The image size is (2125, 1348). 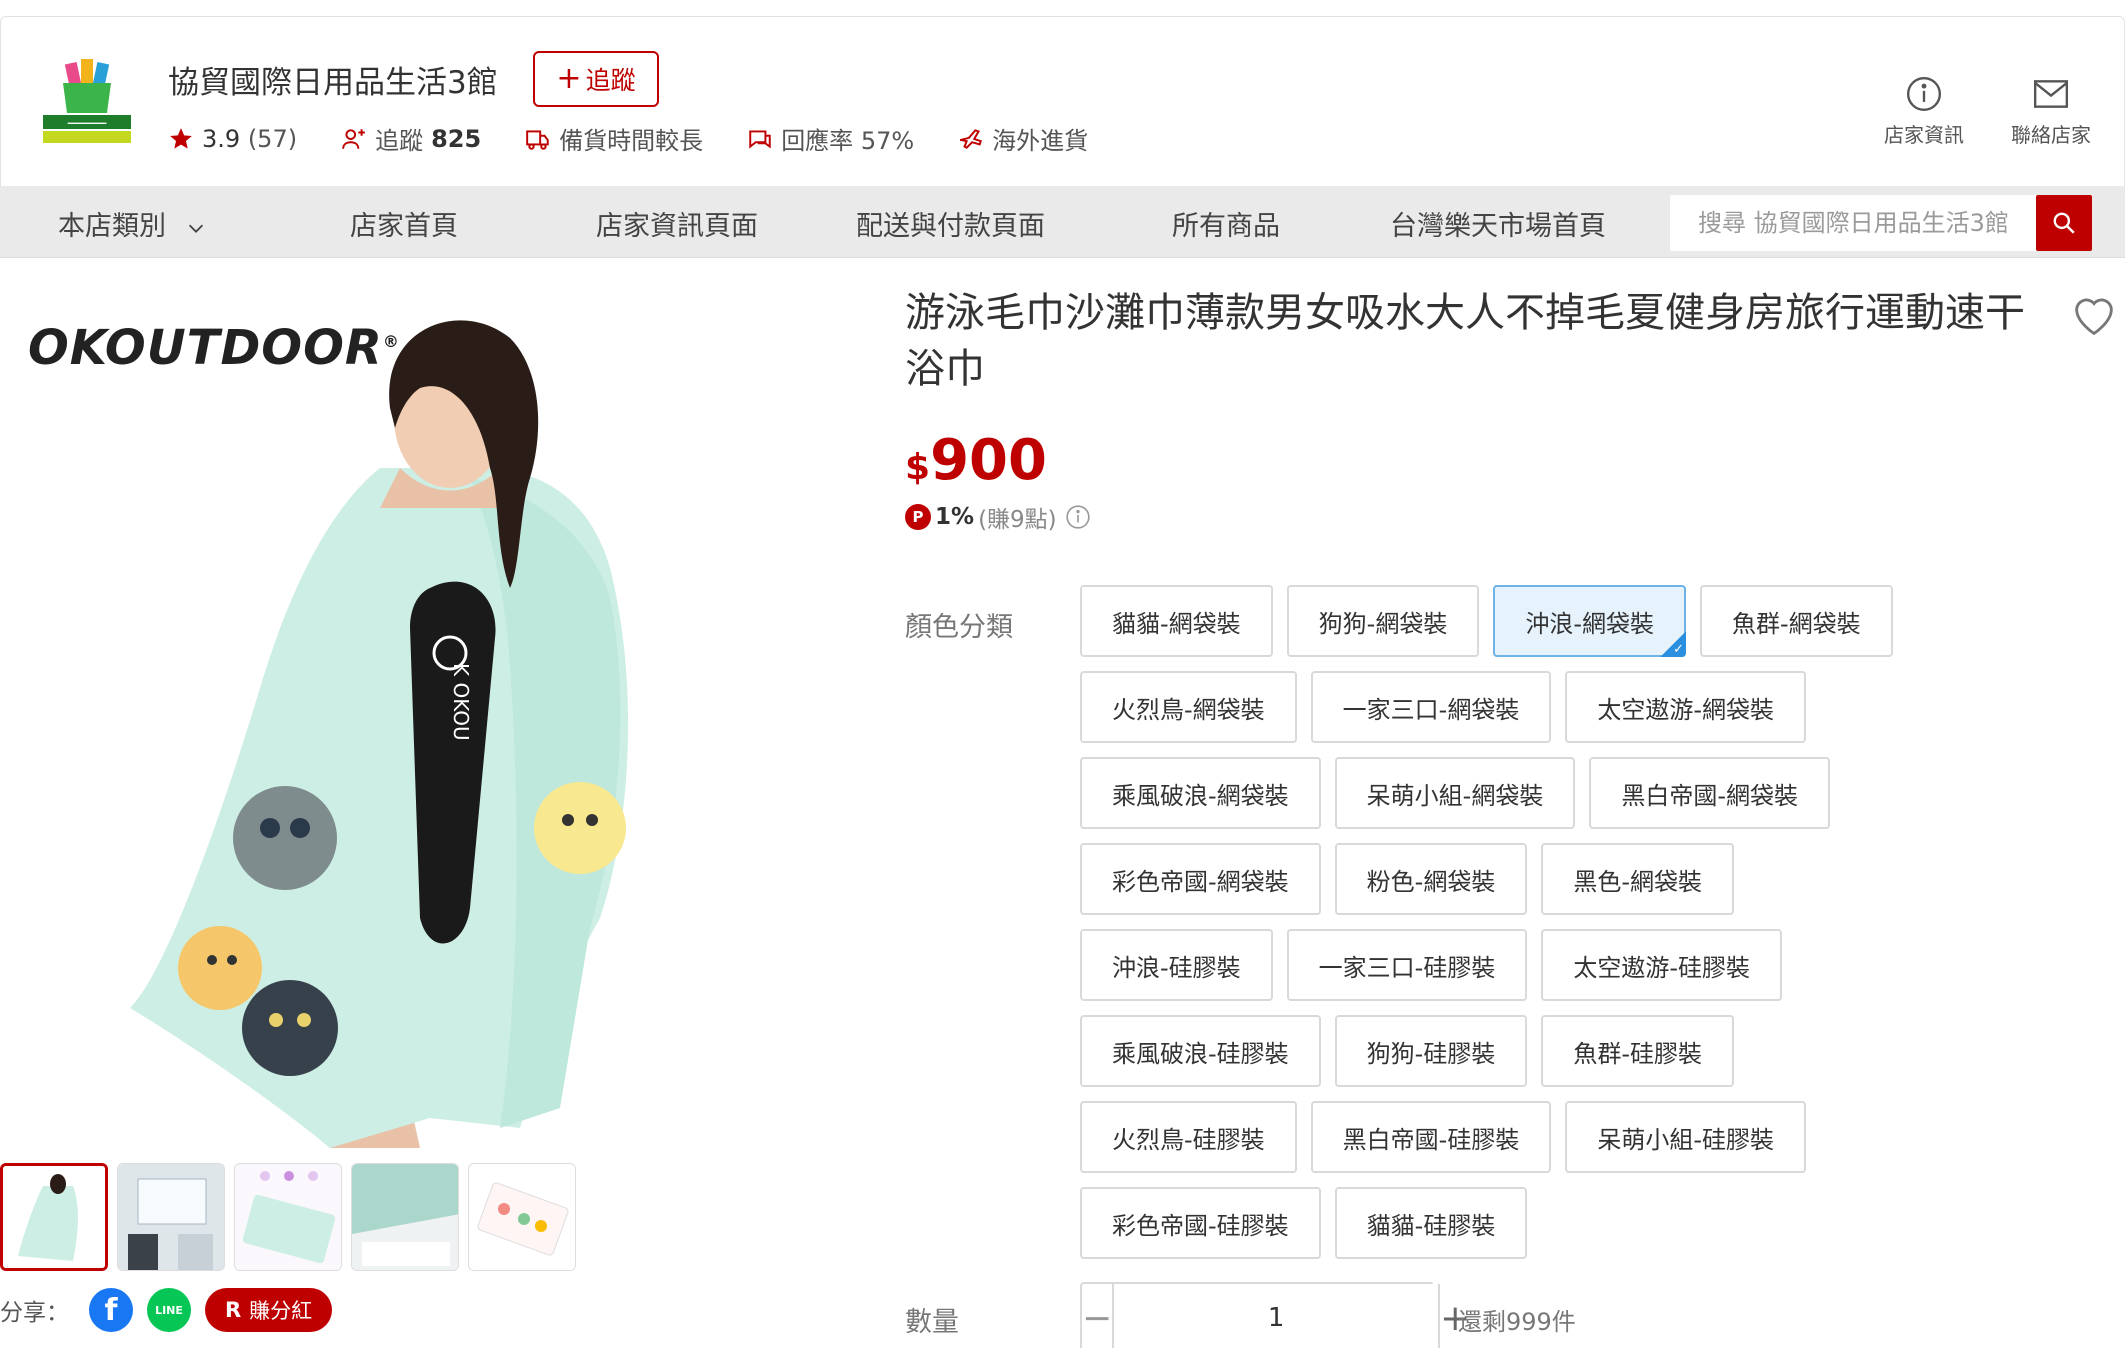 I want to click on color-option-label-text: 火烈鳥-硅膠裝, so click(x=1188, y=1139).